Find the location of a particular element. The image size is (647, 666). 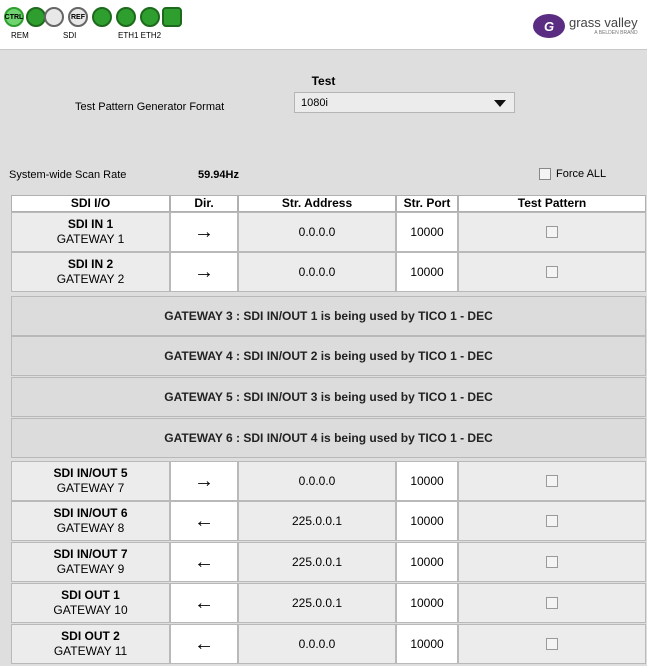

header-str-address: Str. Address is located at coordinates (317, 203).